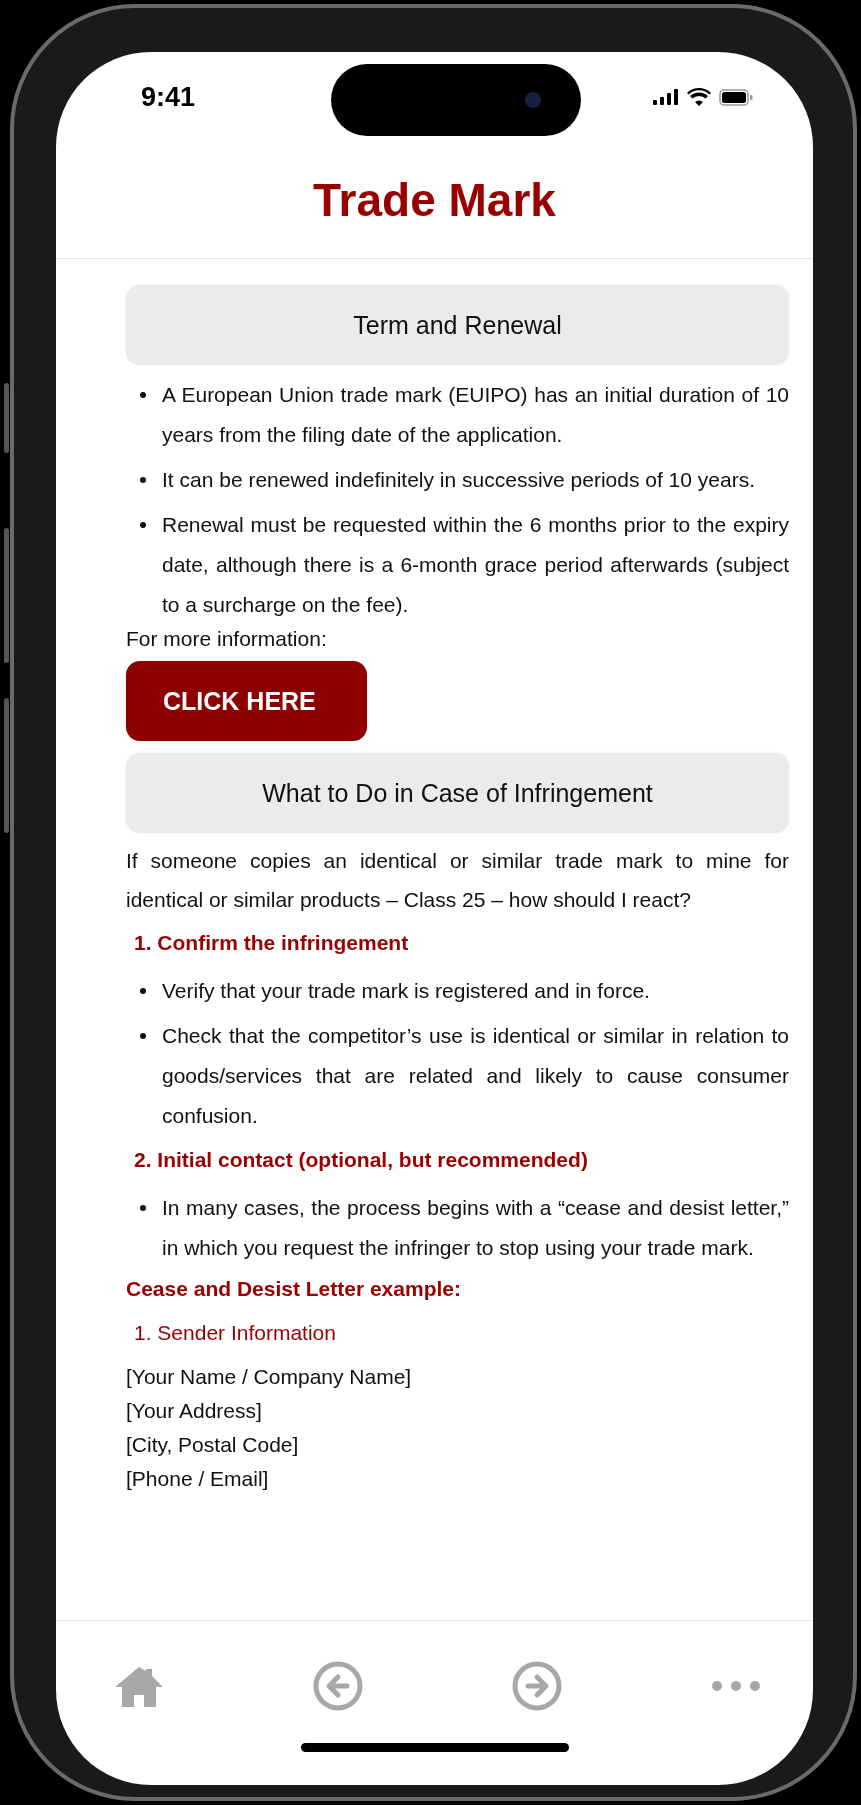 Image resolution: width=861 pixels, height=1805 pixels. I want to click on status-time: 9:41, so click(168, 97).